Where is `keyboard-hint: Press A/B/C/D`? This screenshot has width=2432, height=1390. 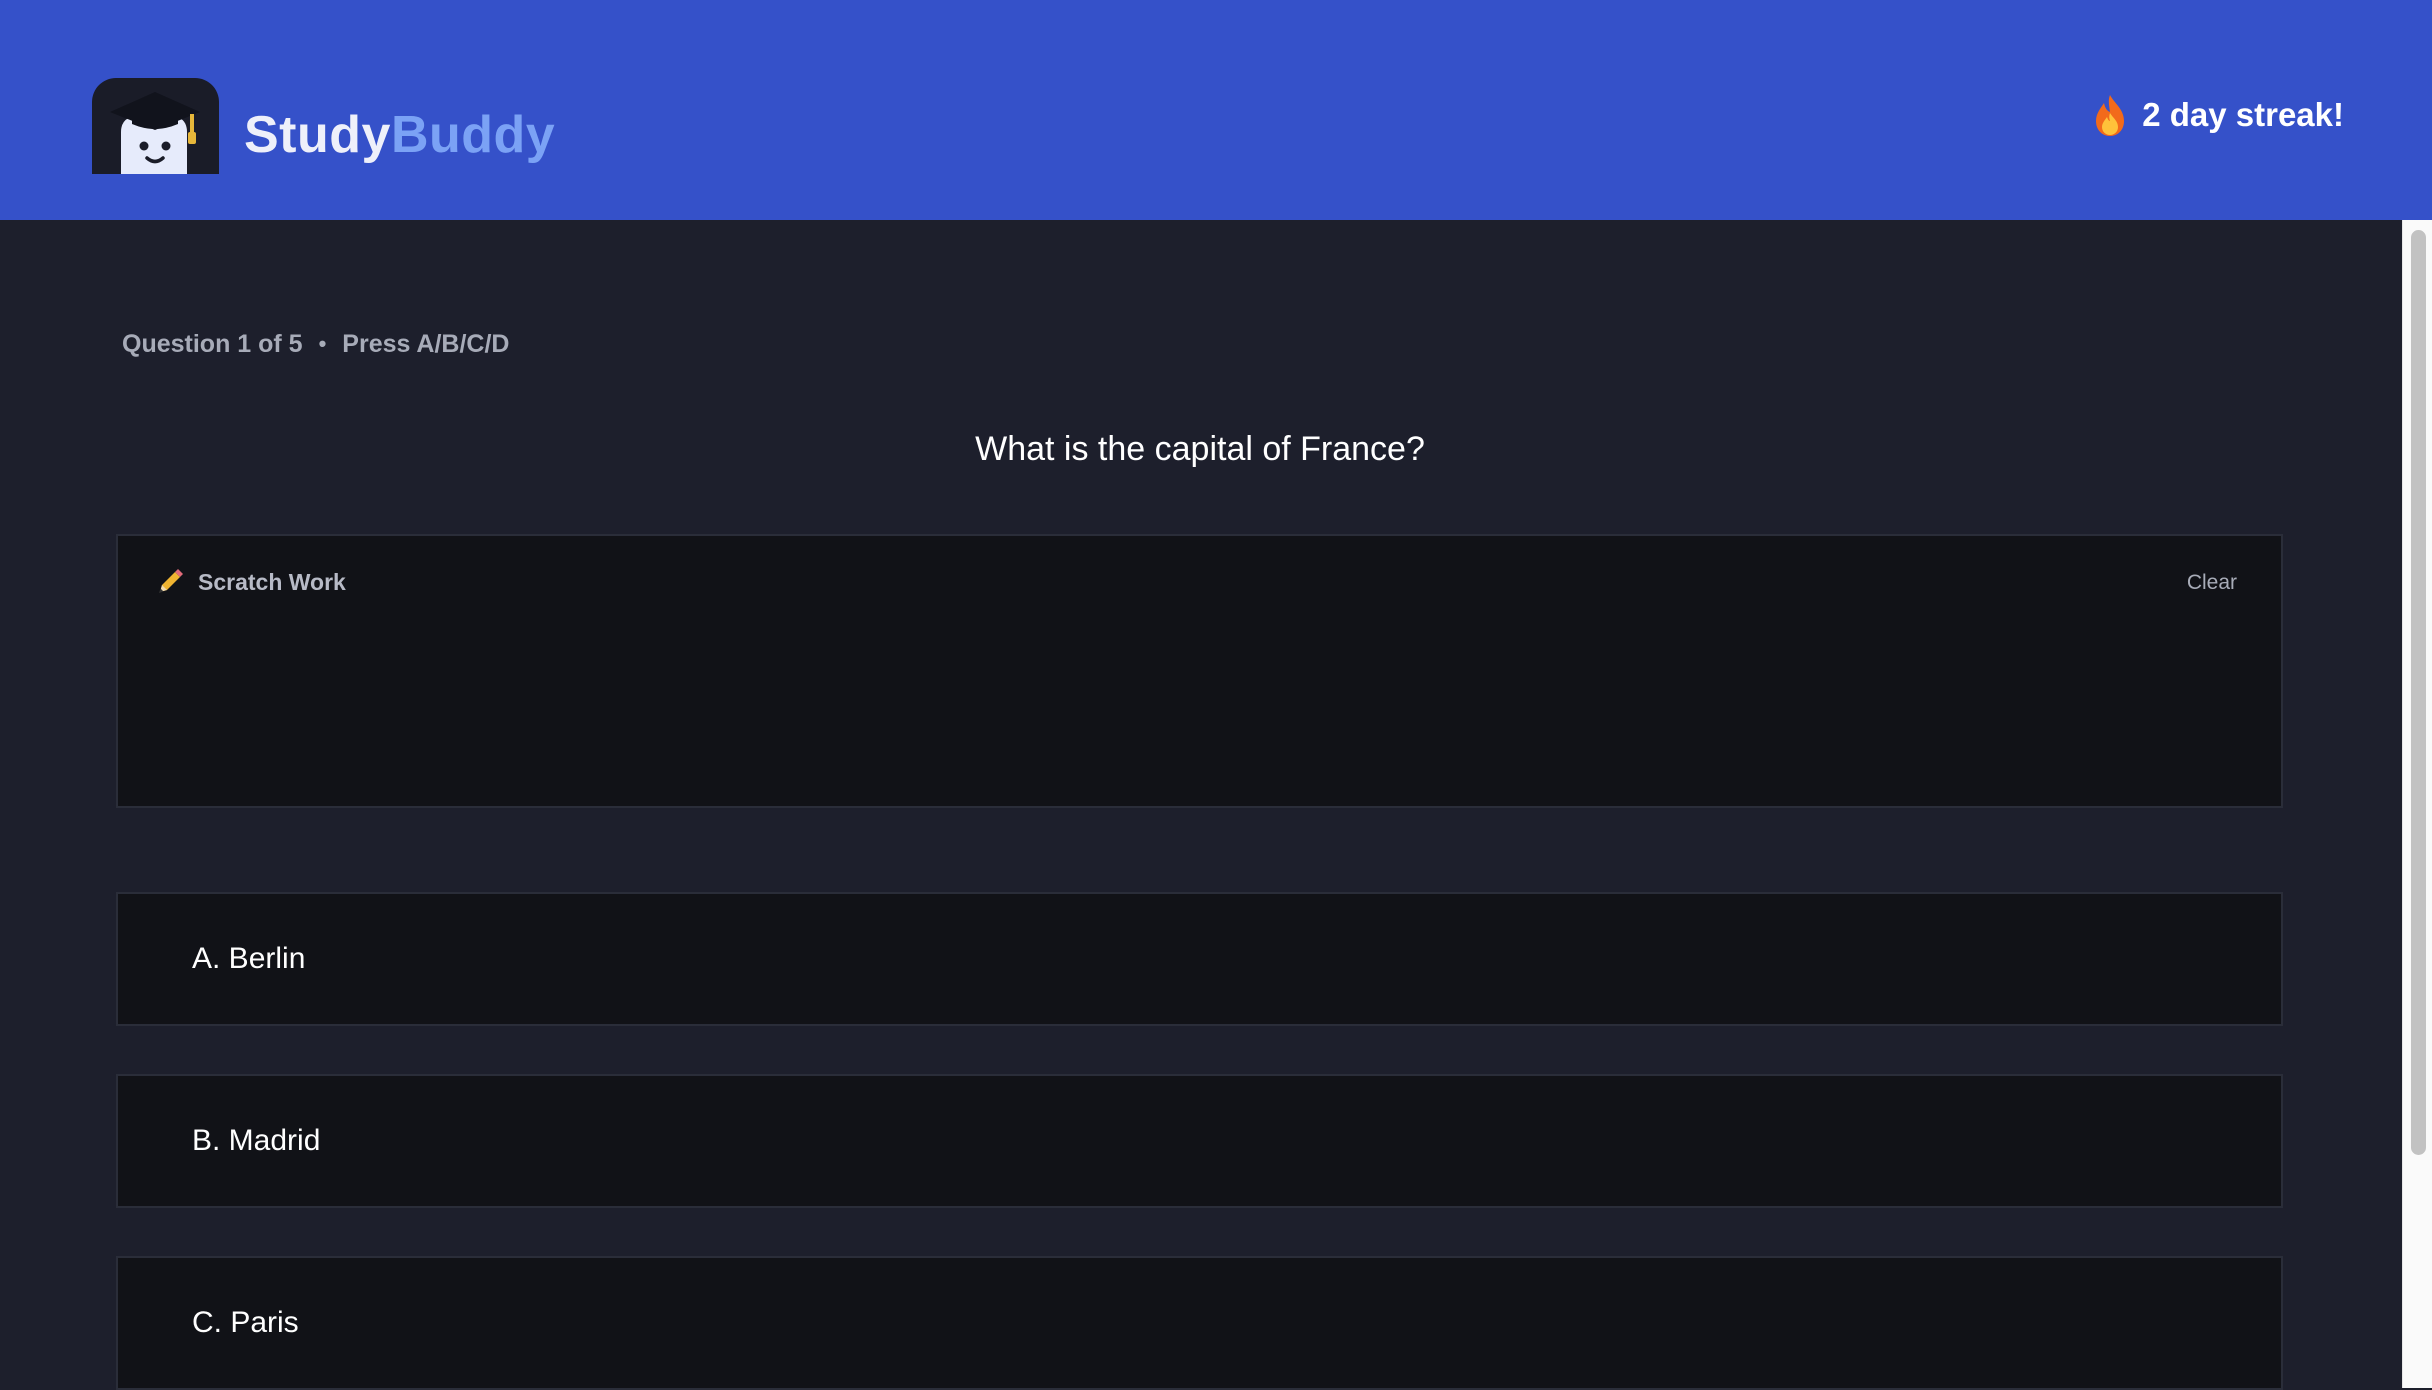
keyboard-hint: Press A/B/C/D is located at coordinates (426, 344).